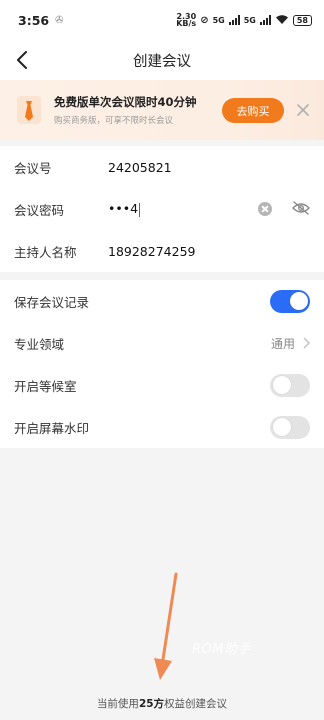 The image size is (324, 720). Describe the element at coordinates (34, 20) in the screenshot. I see `status-time: 3:56` at that location.